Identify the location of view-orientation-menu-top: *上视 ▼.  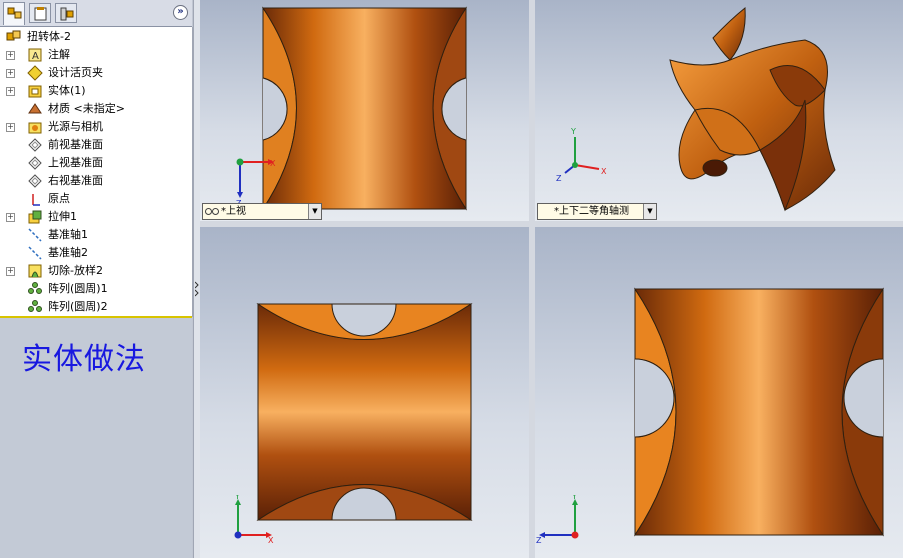
(262, 211).